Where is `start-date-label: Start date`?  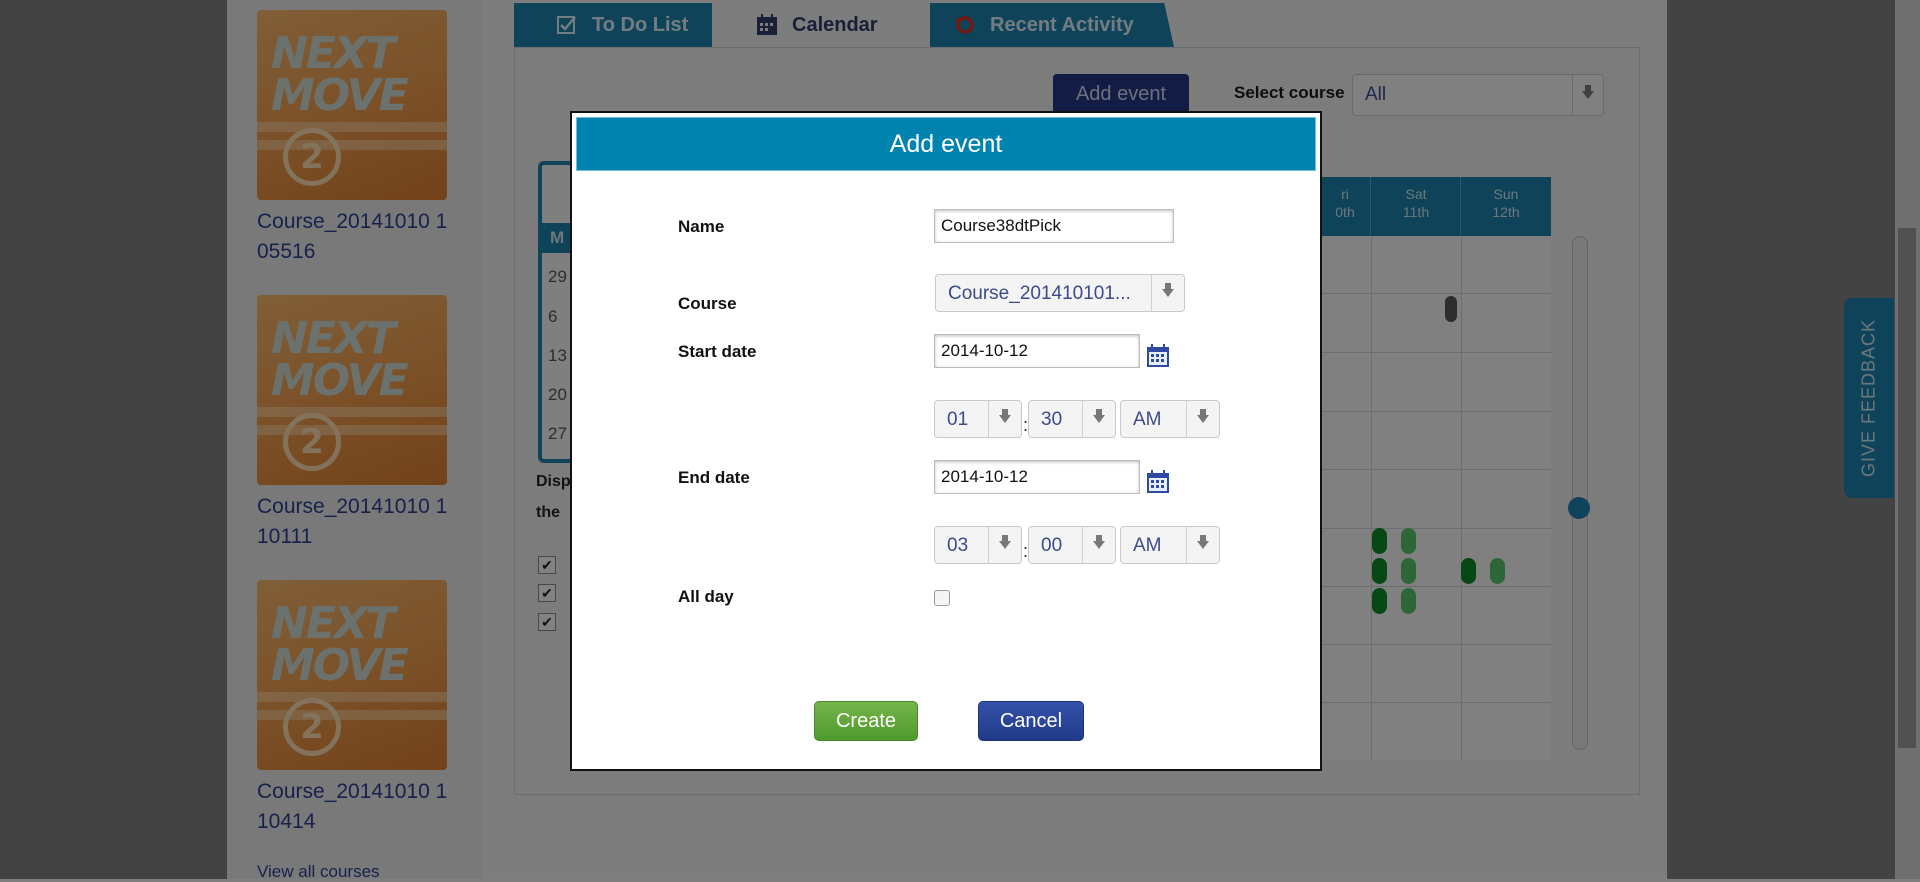
start-date-label: Start date is located at coordinates (717, 351).